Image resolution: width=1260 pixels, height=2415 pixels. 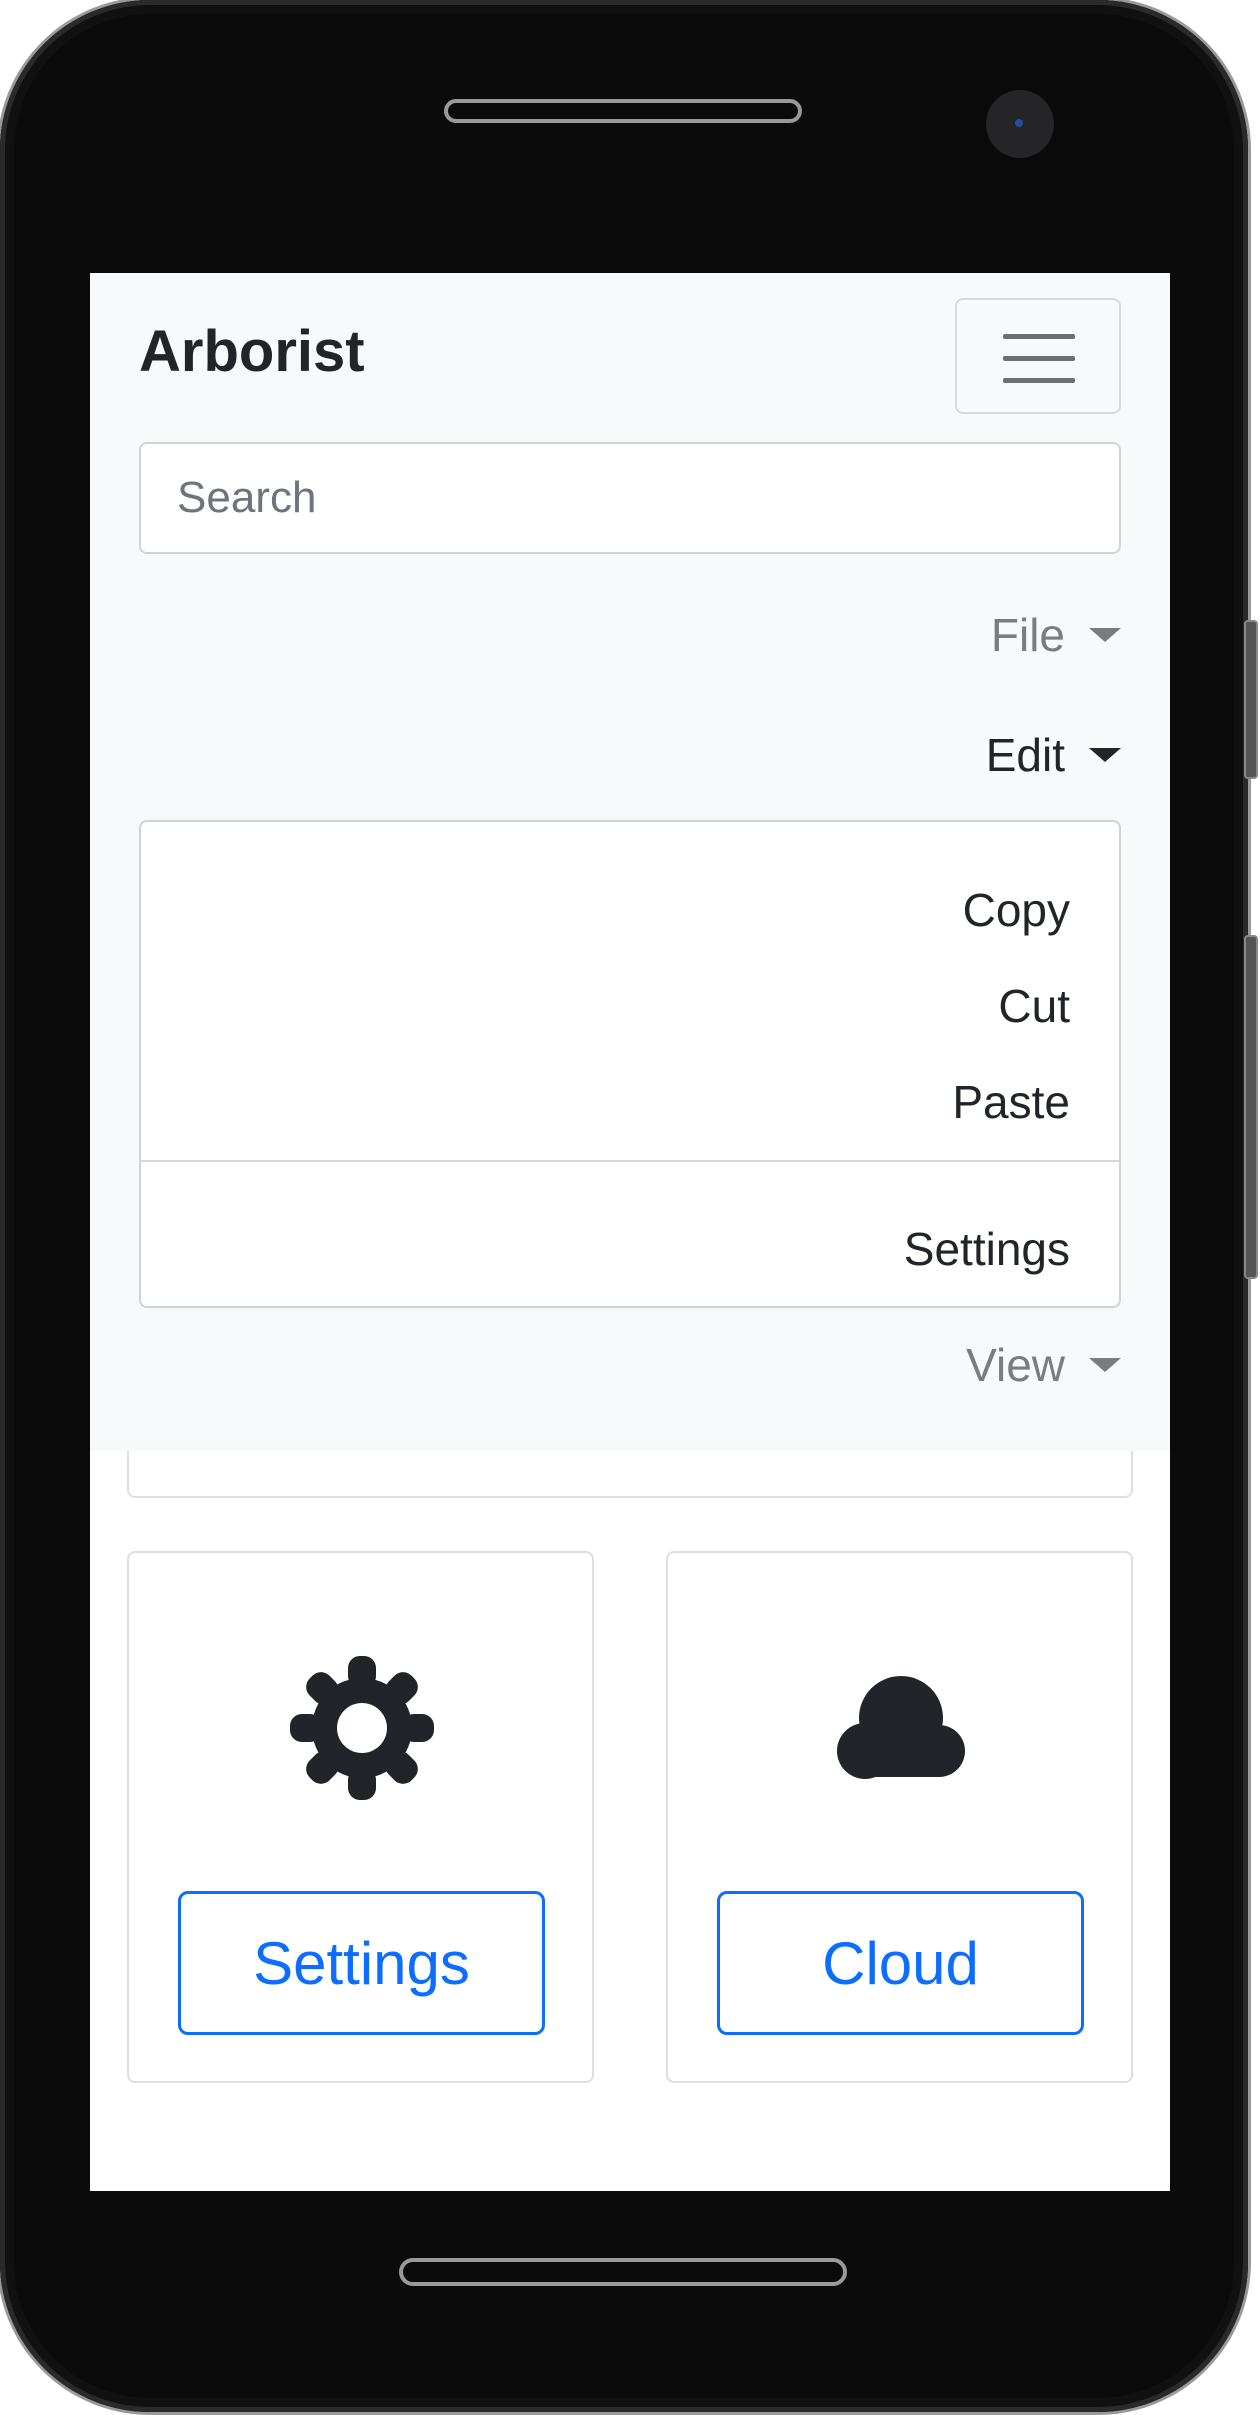 I want to click on menu-view: View, so click(x=1043, y=1365).